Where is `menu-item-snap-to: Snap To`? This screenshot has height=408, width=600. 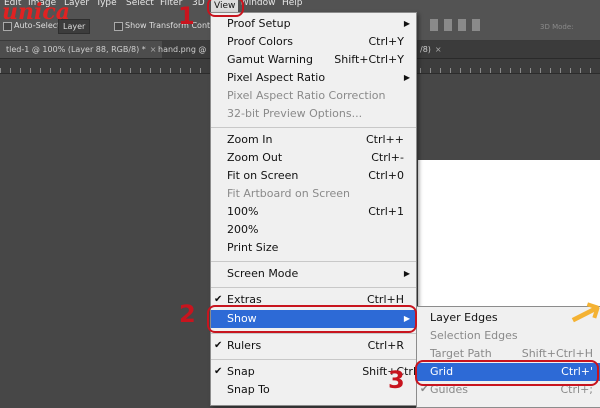
menu-item-snap-to: Snap To is located at coordinates (313, 390).